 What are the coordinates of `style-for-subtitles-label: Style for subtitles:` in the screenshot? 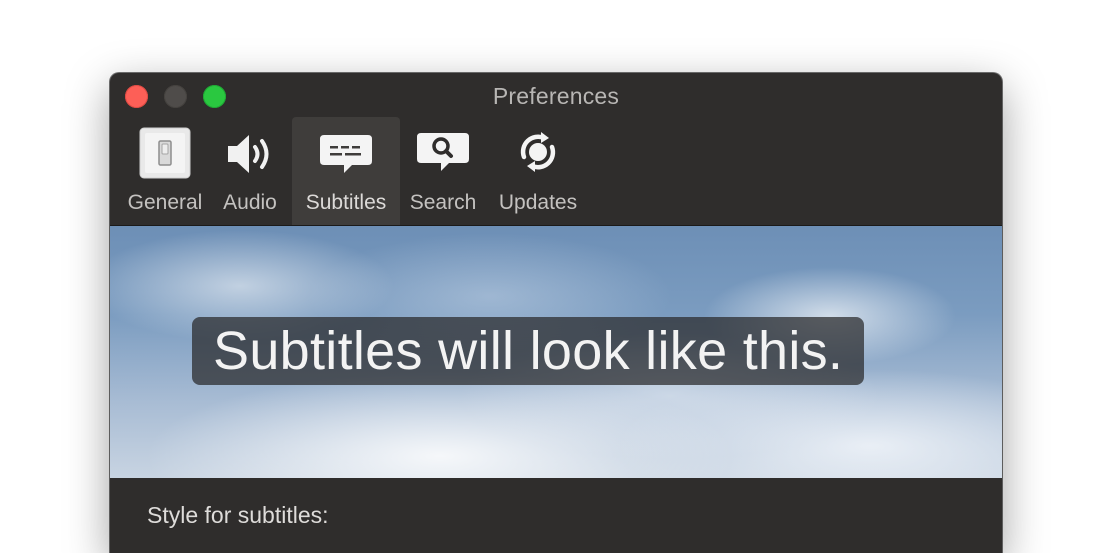 It's located at (238, 515).